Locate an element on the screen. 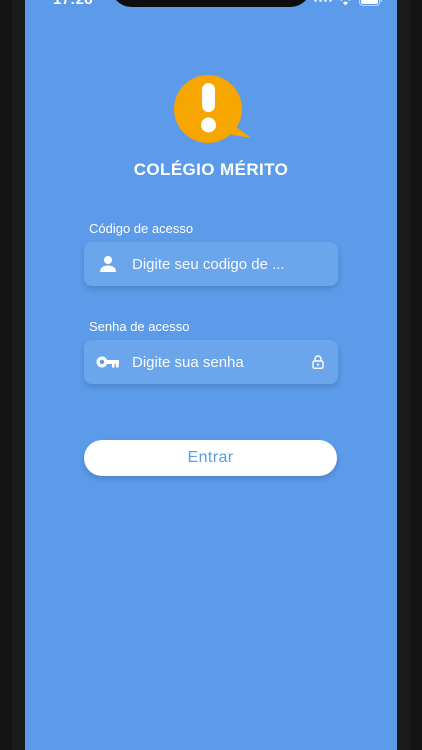 The image size is (422, 750). status-time: 17:28 is located at coordinates (73, 4).